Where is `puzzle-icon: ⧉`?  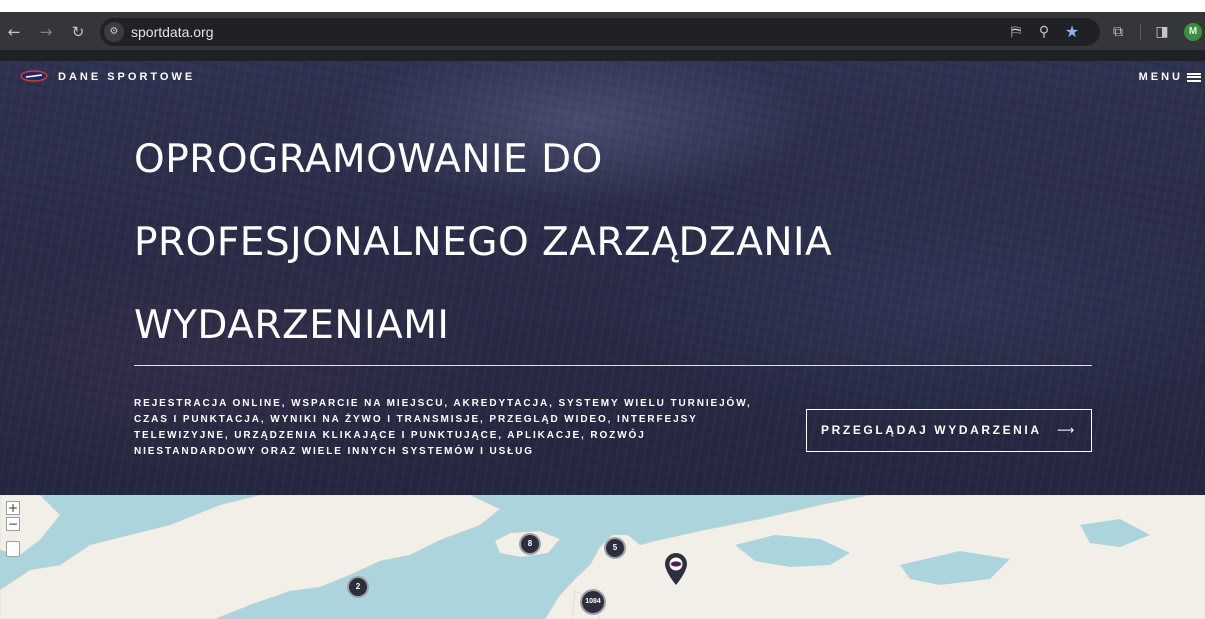 puzzle-icon: ⧉ is located at coordinates (1118, 32).